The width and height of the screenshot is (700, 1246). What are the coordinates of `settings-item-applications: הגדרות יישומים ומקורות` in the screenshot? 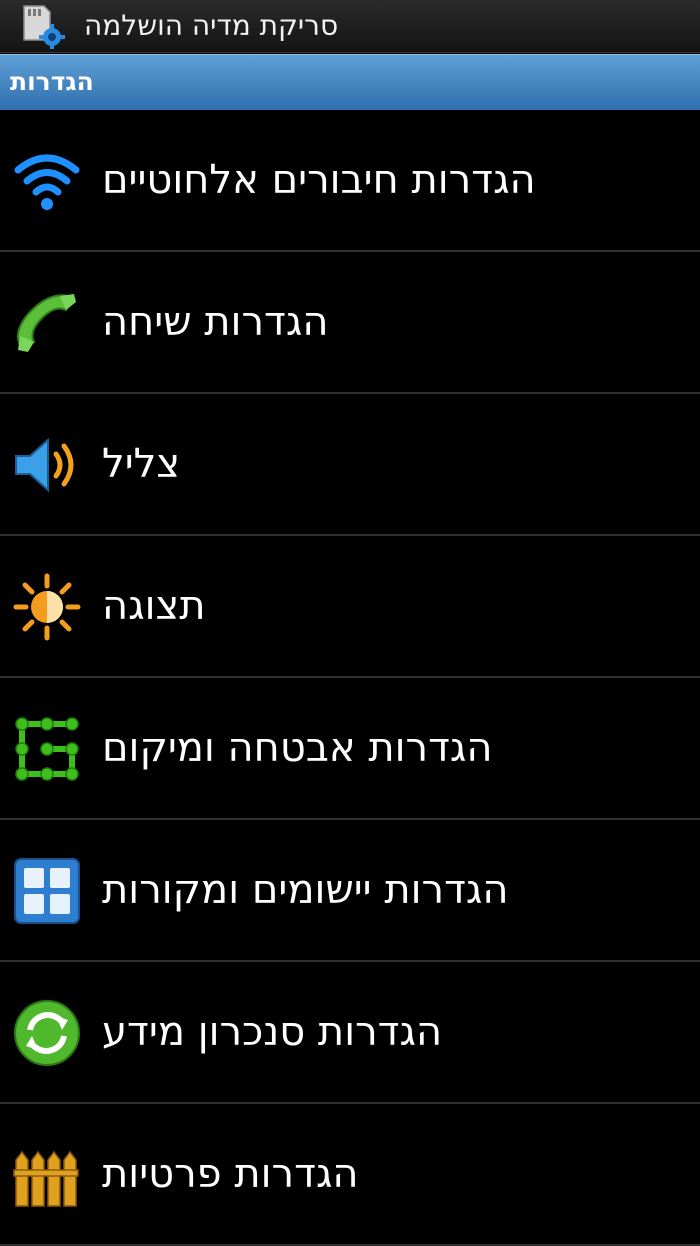 It's located at (350, 891).